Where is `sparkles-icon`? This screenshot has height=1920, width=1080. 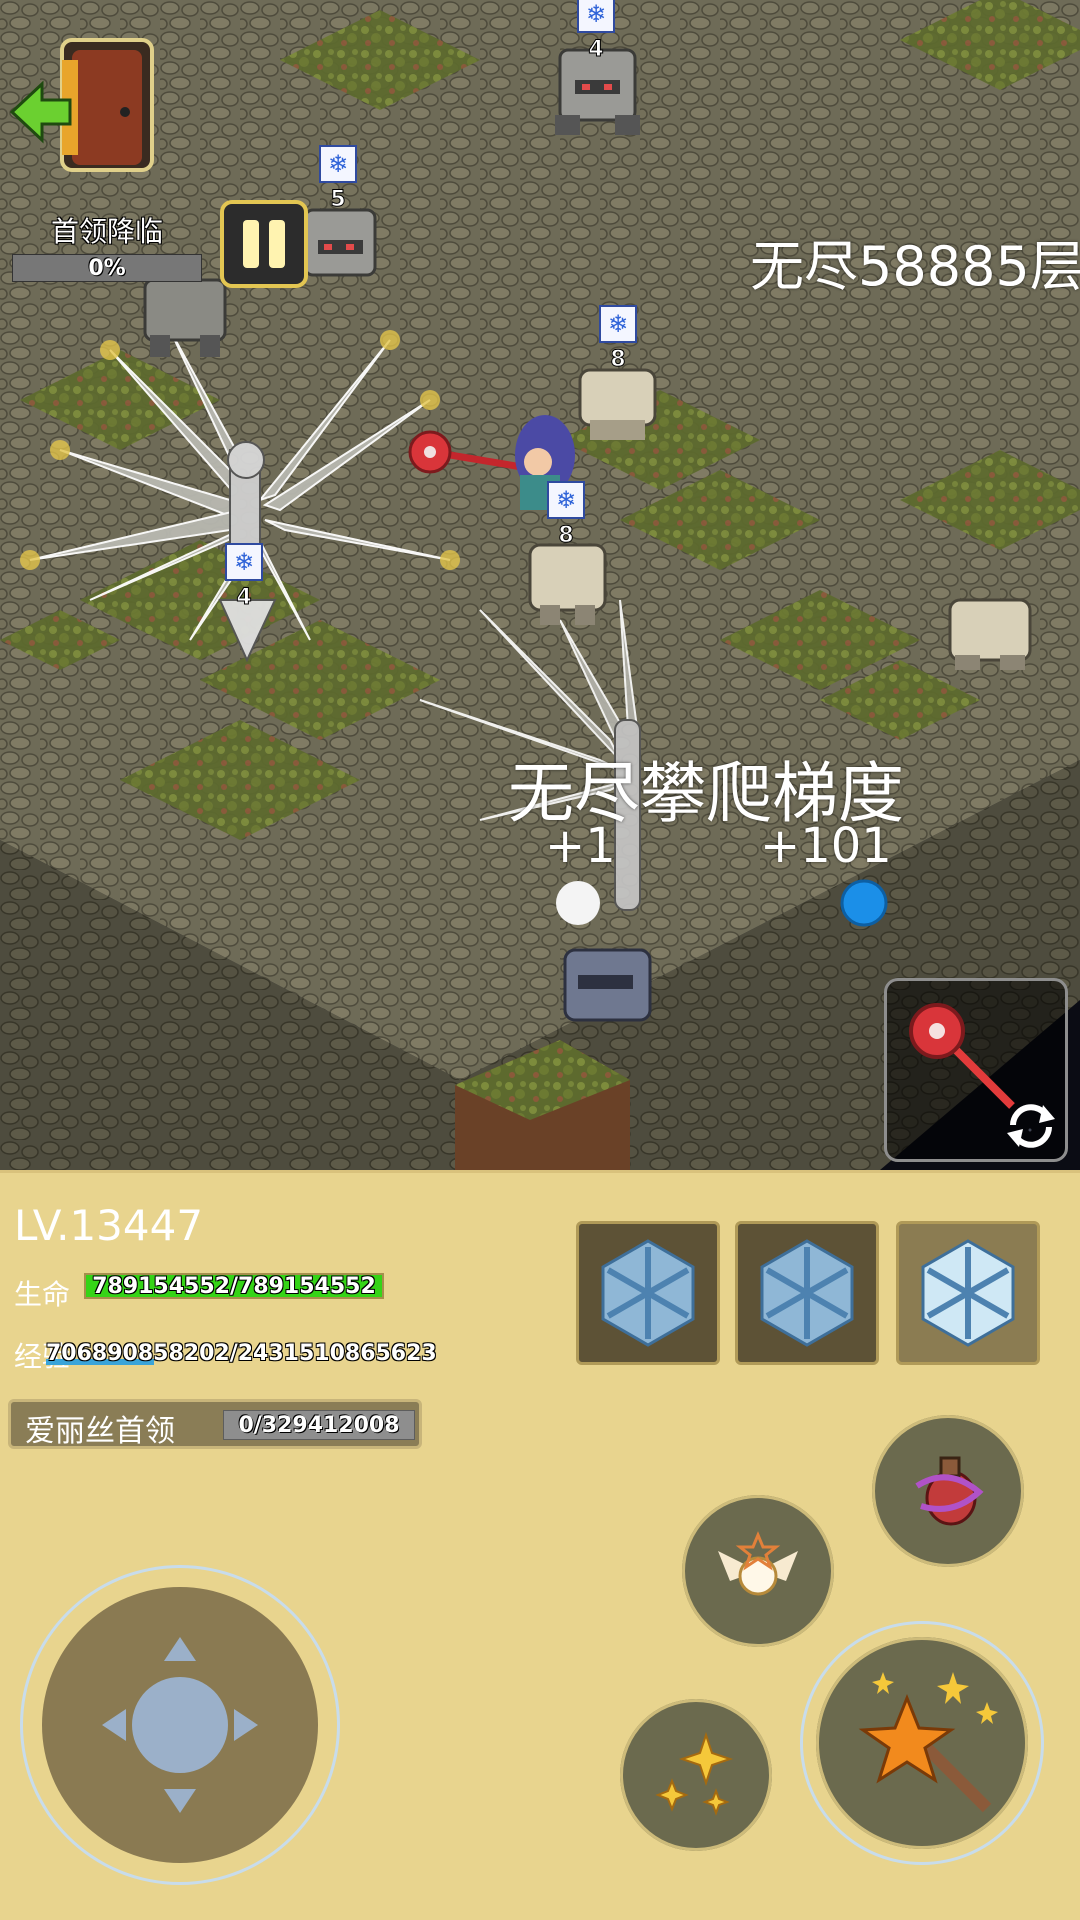
sparkles-icon is located at coordinates (694, 1773).